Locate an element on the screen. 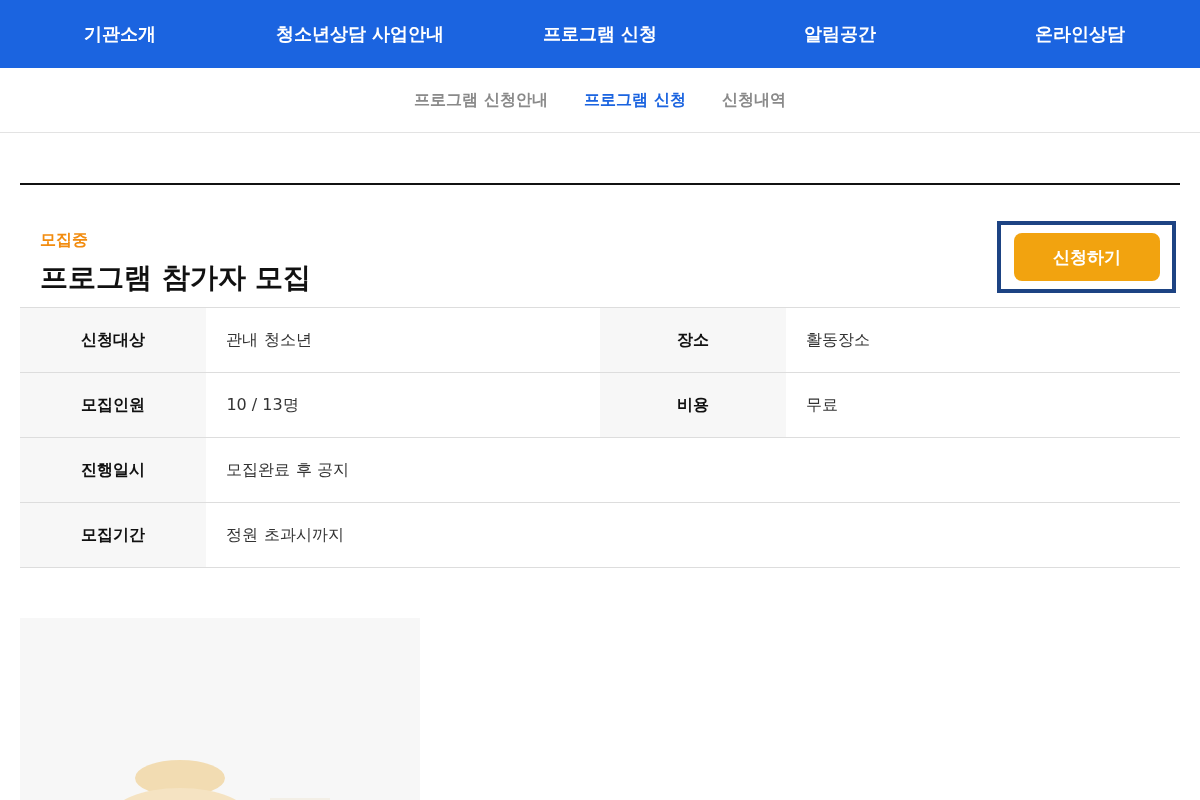 Image resolution: width=1200 pixels, height=800 pixels. field-value: 10 / 13명 is located at coordinates (403, 405).